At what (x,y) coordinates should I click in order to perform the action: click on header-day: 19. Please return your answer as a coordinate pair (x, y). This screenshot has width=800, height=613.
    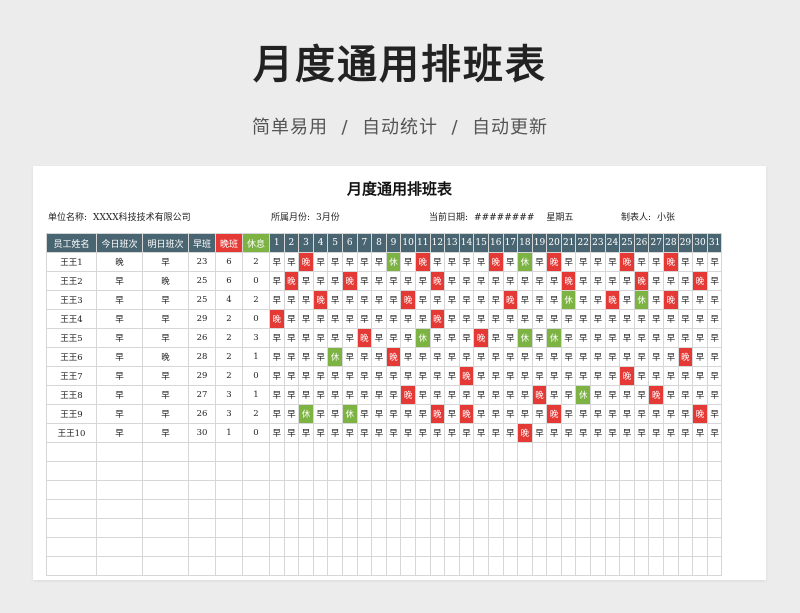
    Looking at the image, I should click on (539, 243).